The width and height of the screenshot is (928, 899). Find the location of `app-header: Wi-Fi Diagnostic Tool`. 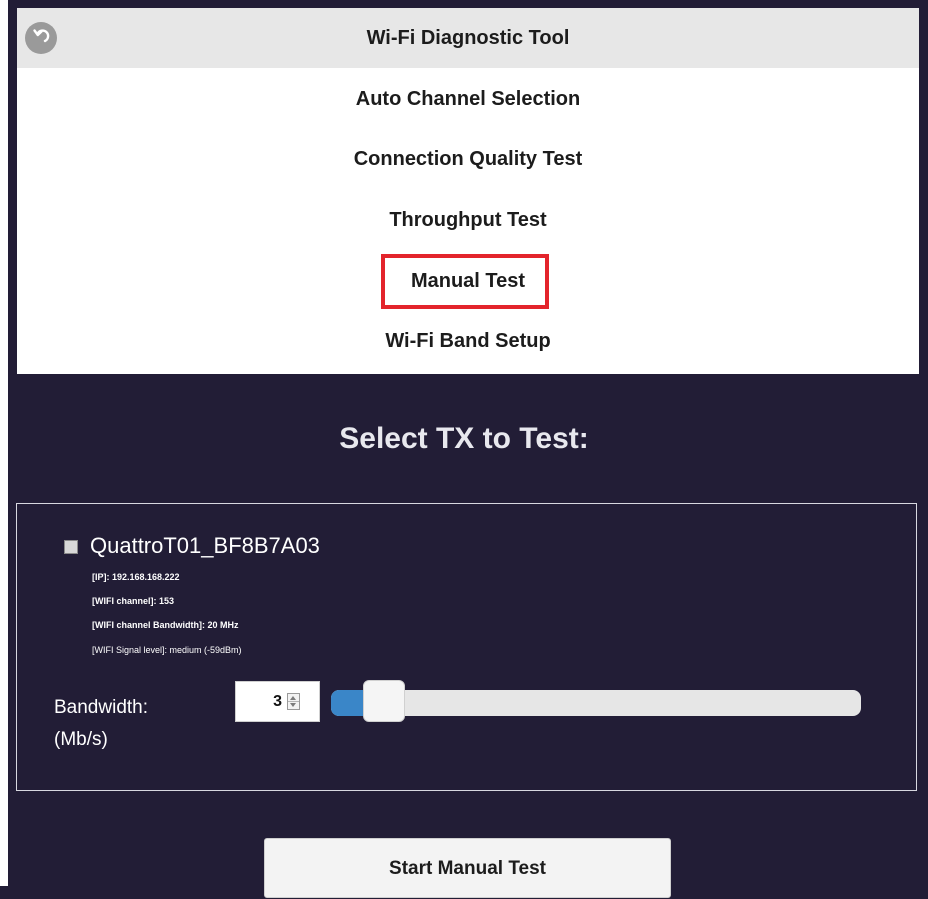

app-header: Wi-Fi Diagnostic Tool is located at coordinates (468, 38).